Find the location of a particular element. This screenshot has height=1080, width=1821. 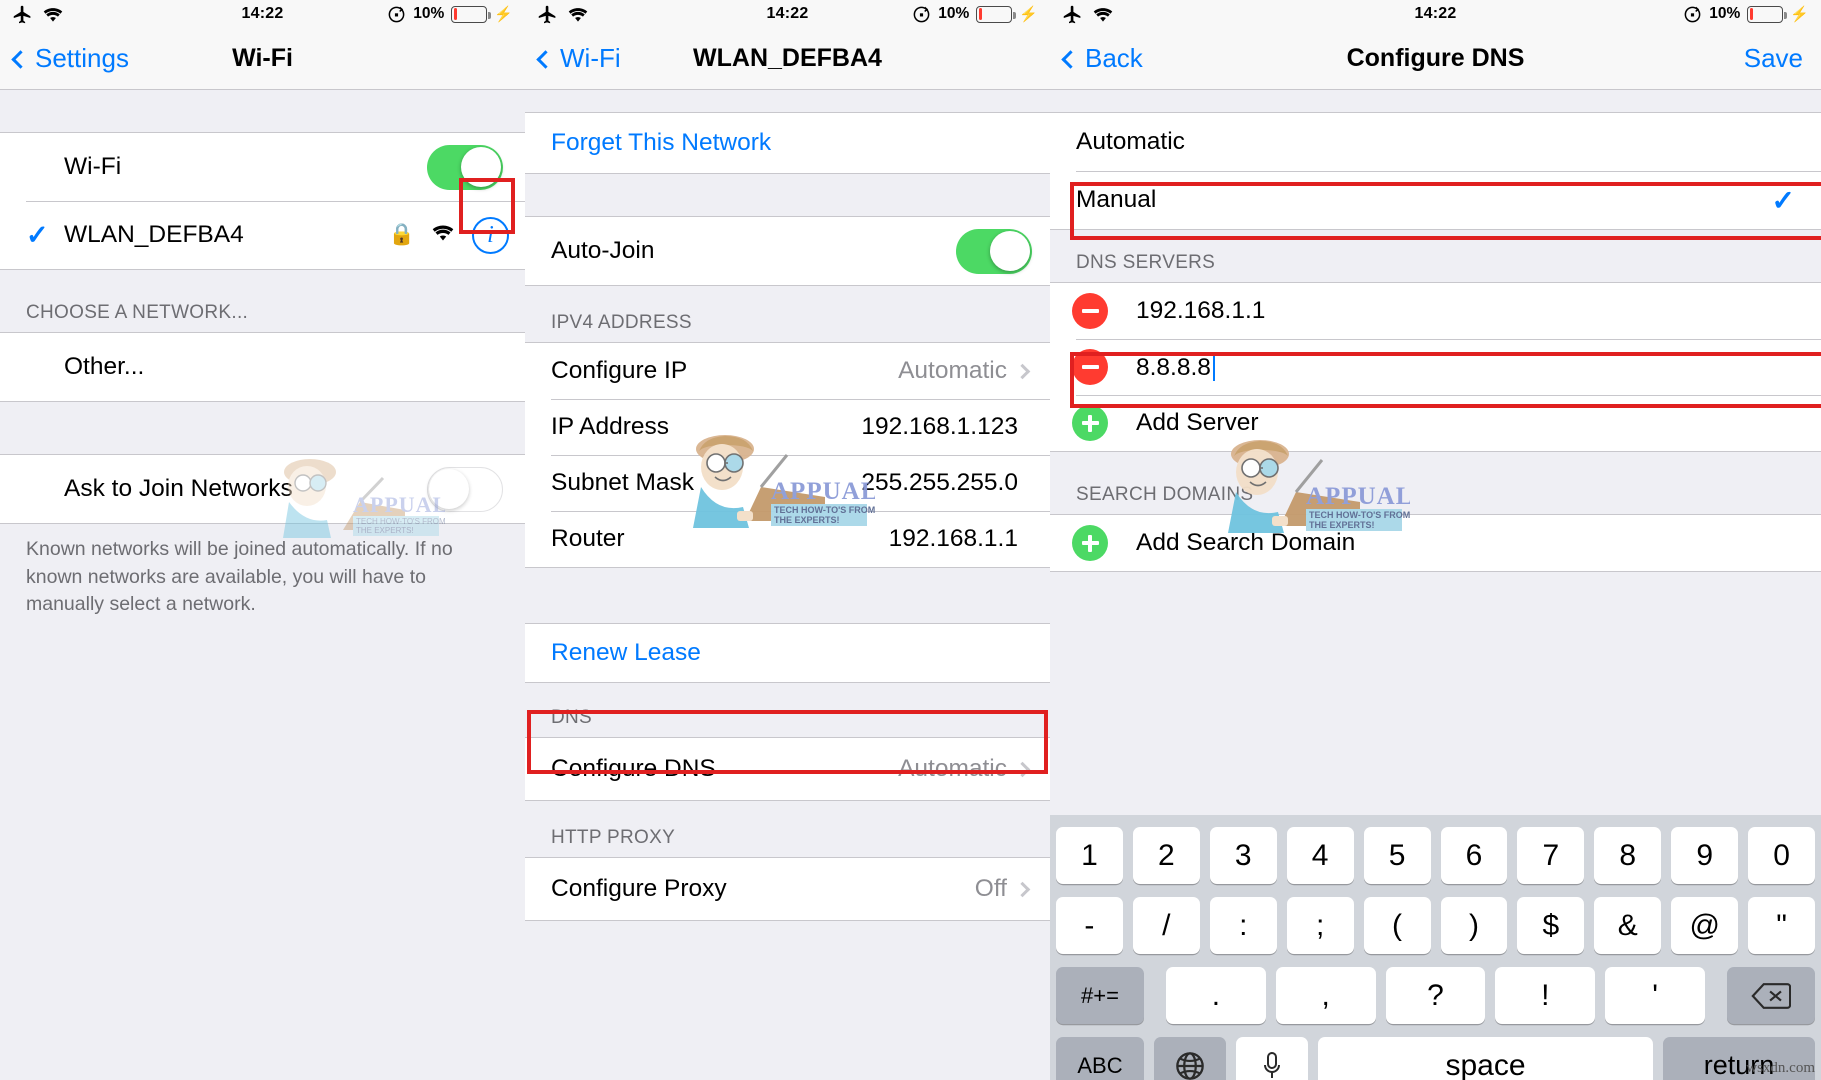

back-button-settings: Settings is located at coordinates (70, 58).